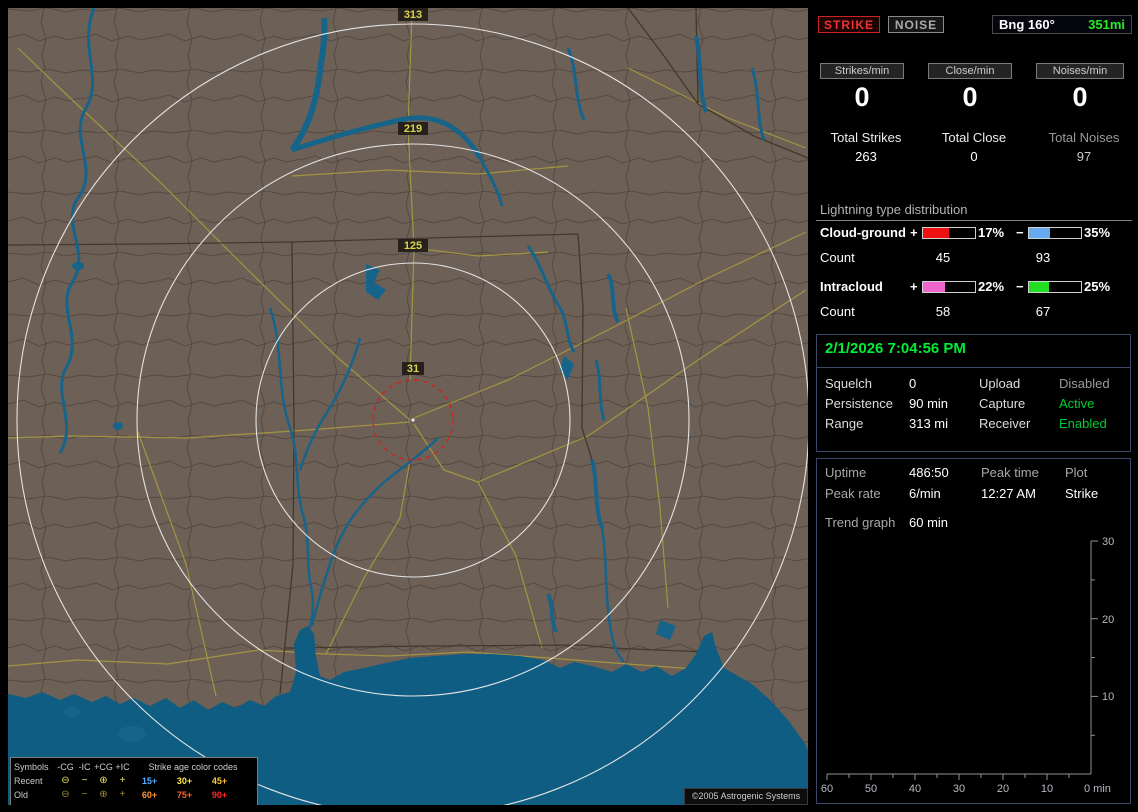 The image size is (1138, 812). I want to click on distribution-divider, so click(974, 220).